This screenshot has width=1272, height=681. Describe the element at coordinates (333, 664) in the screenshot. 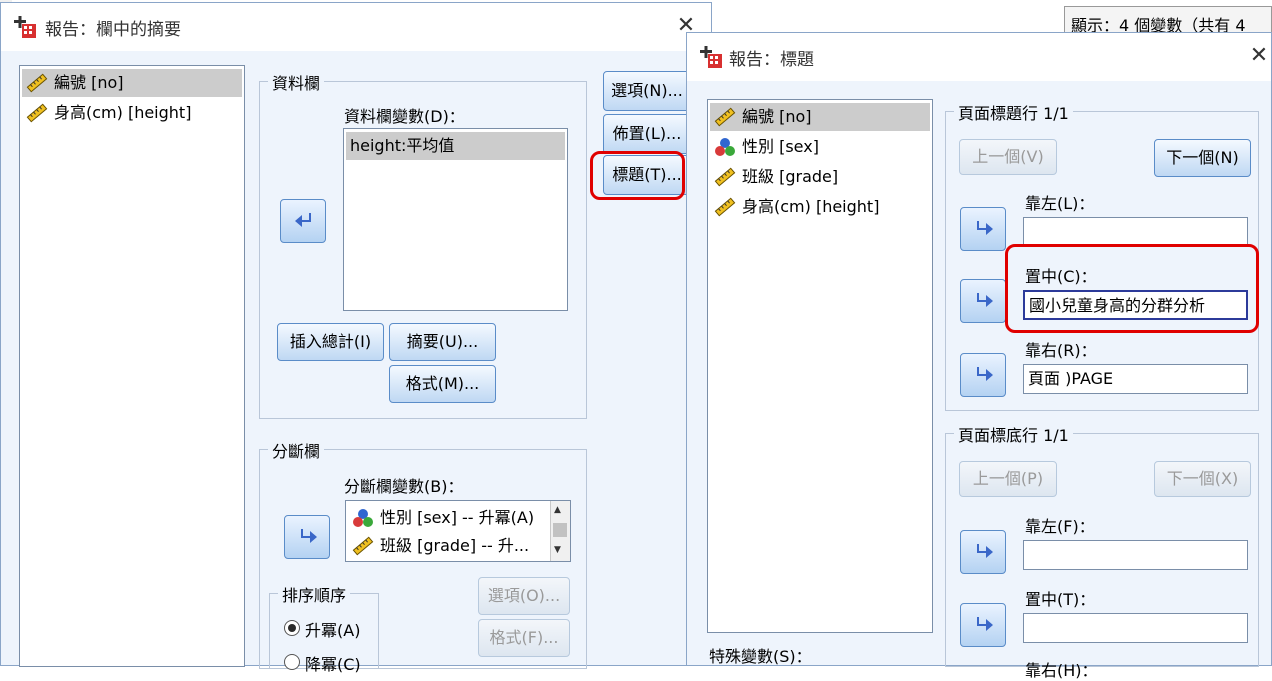

I see `descending-label: 降冪(C)` at that location.